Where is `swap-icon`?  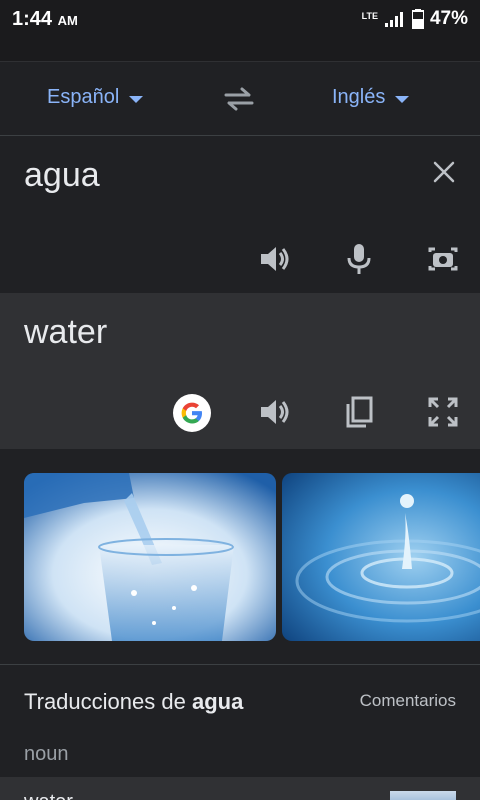
swap-icon is located at coordinates (239, 99).